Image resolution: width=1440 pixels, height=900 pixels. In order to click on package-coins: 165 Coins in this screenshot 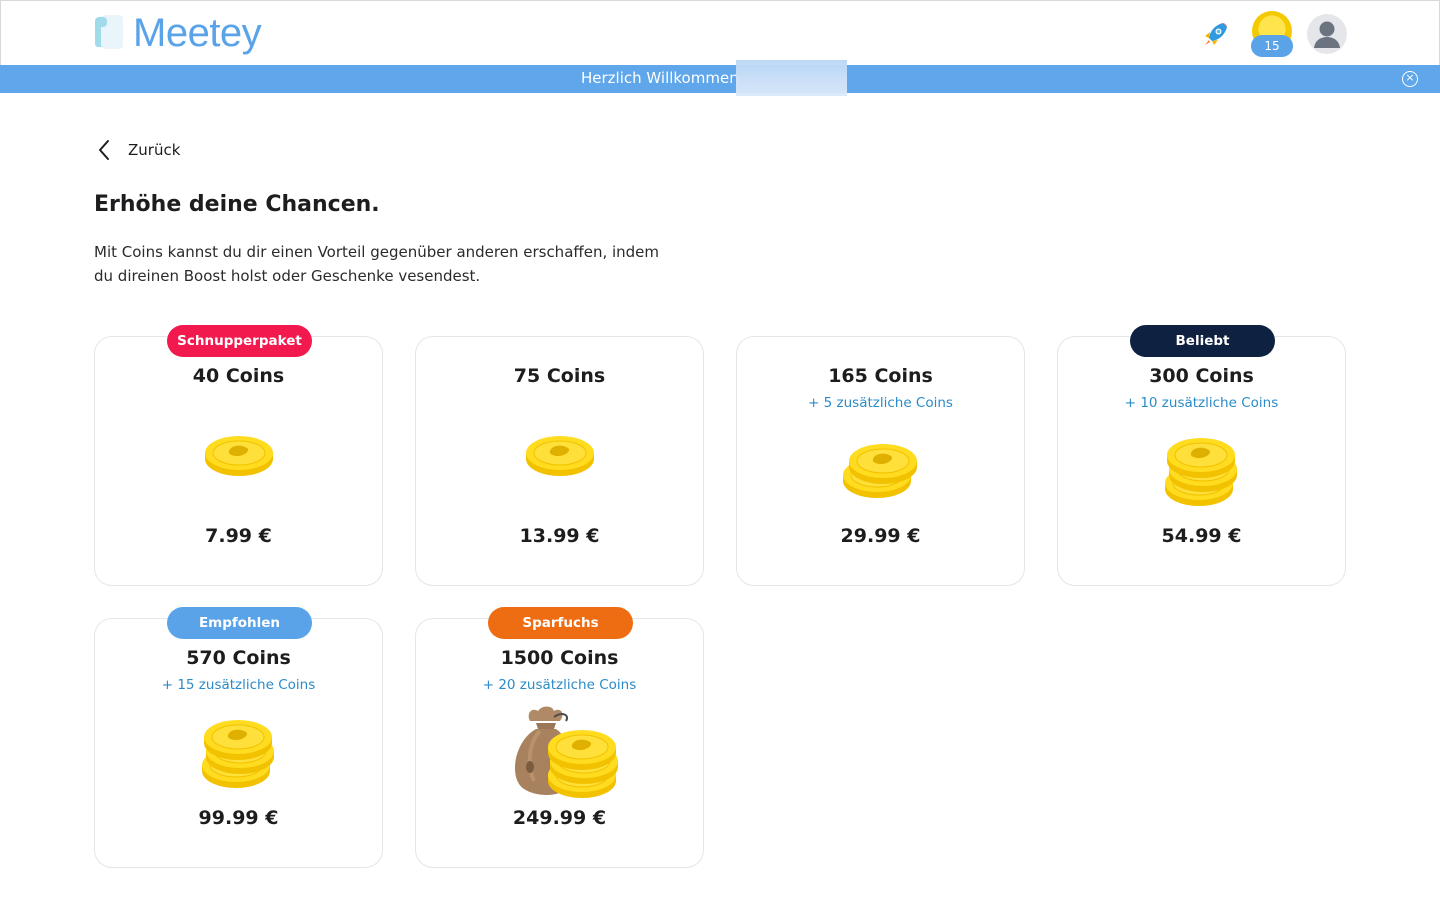, I will do `click(880, 376)`.